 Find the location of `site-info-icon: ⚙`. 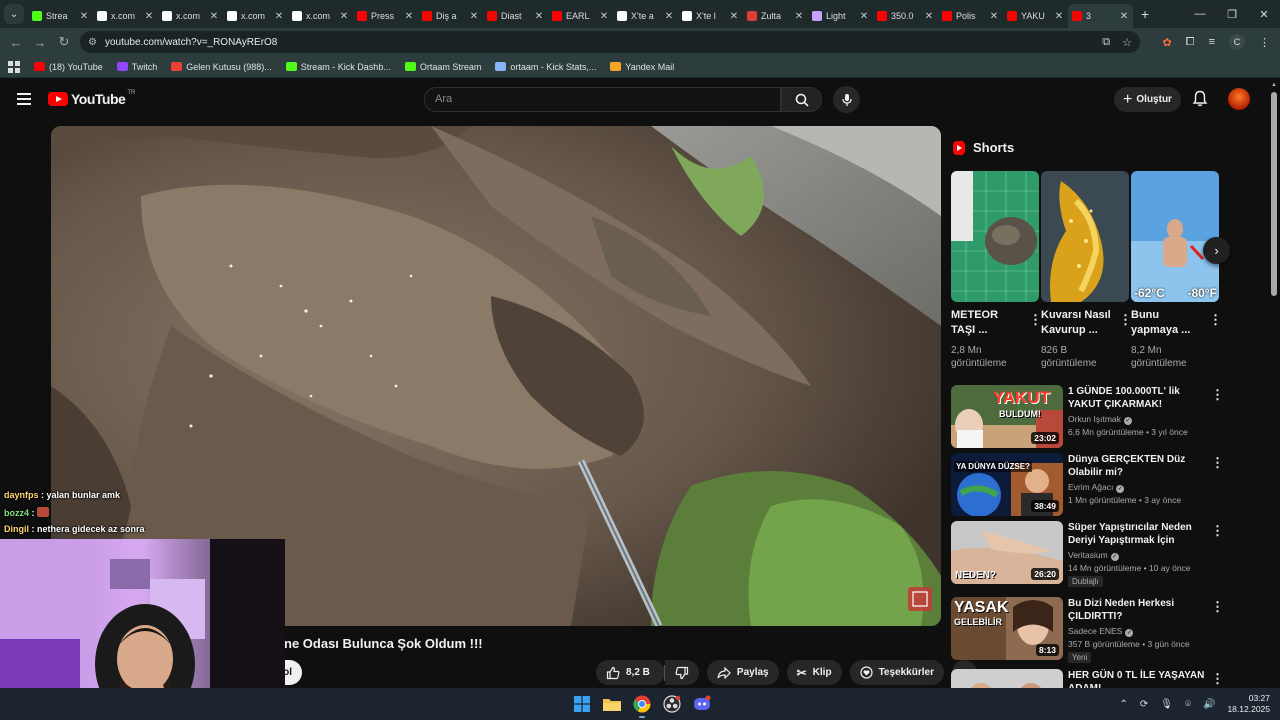

site-info-icon: ⚙ is located at coordinates (92, 42).